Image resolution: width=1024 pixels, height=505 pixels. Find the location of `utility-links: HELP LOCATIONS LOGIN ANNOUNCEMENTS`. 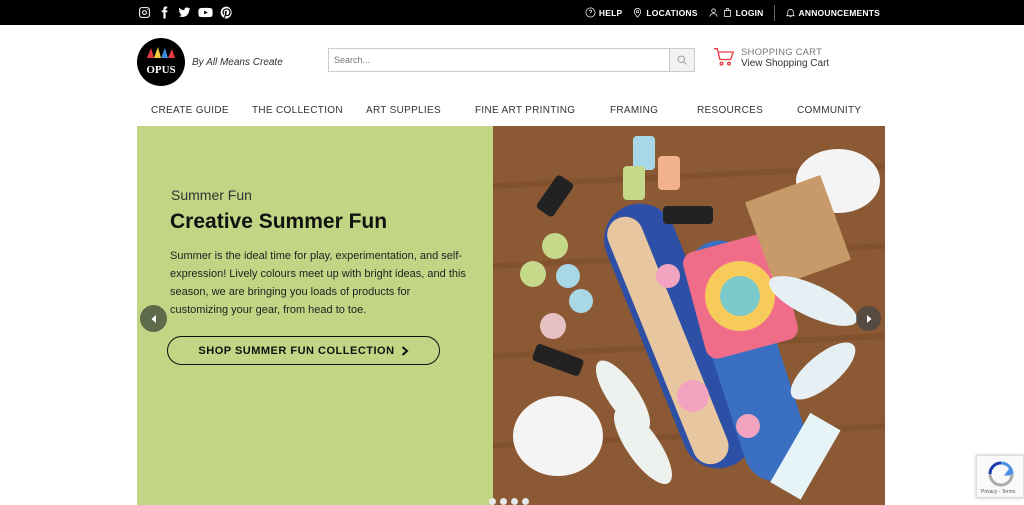

utility-links: HELP LOCATIONS LOGIN ANNOUNCEMENTS is located at coordinates (727, 12).